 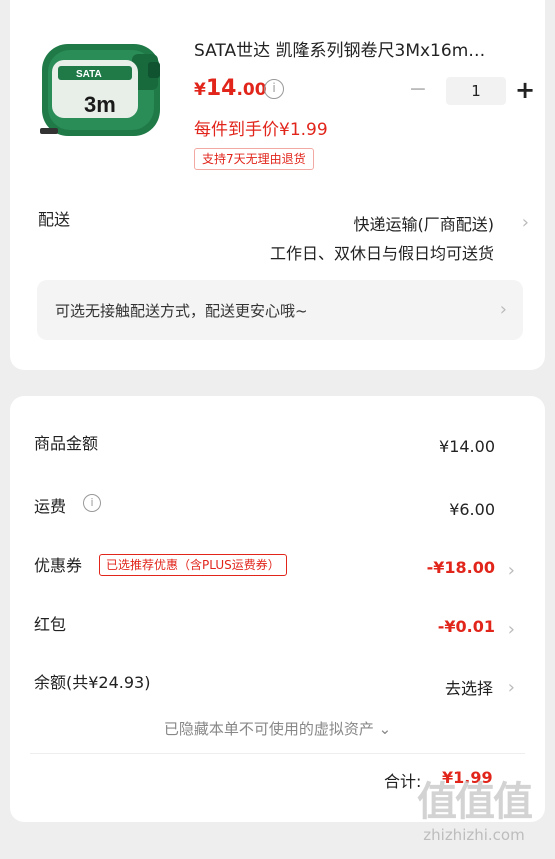 What do you see at coordinates (89, 74) in the screenshot?
I see `svg-text: SATA` at bounding box center [89, 74].